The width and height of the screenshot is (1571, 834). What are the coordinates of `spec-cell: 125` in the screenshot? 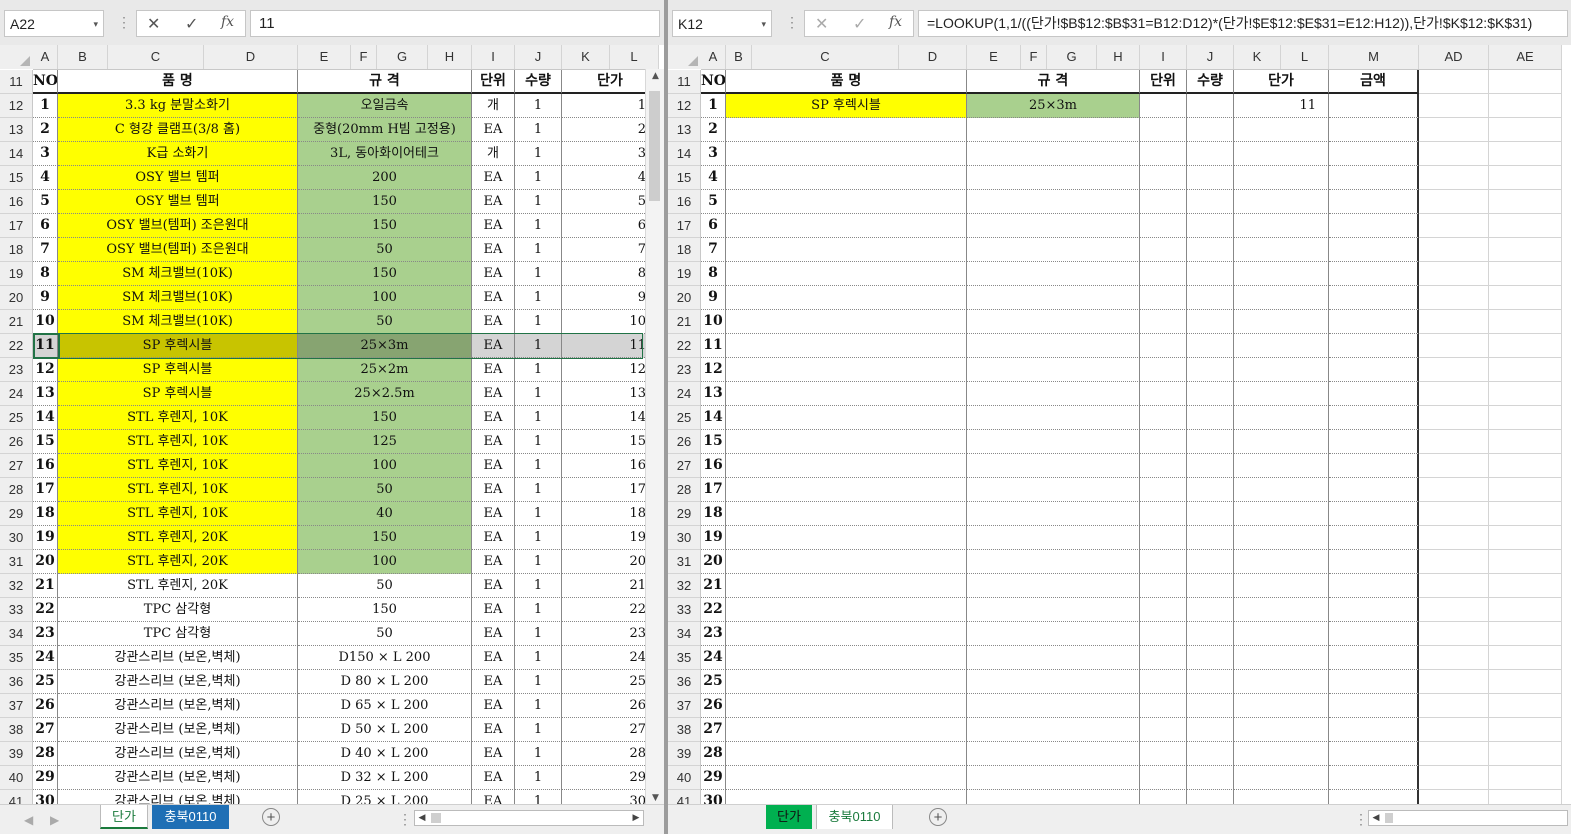 It's located at (385, 442).